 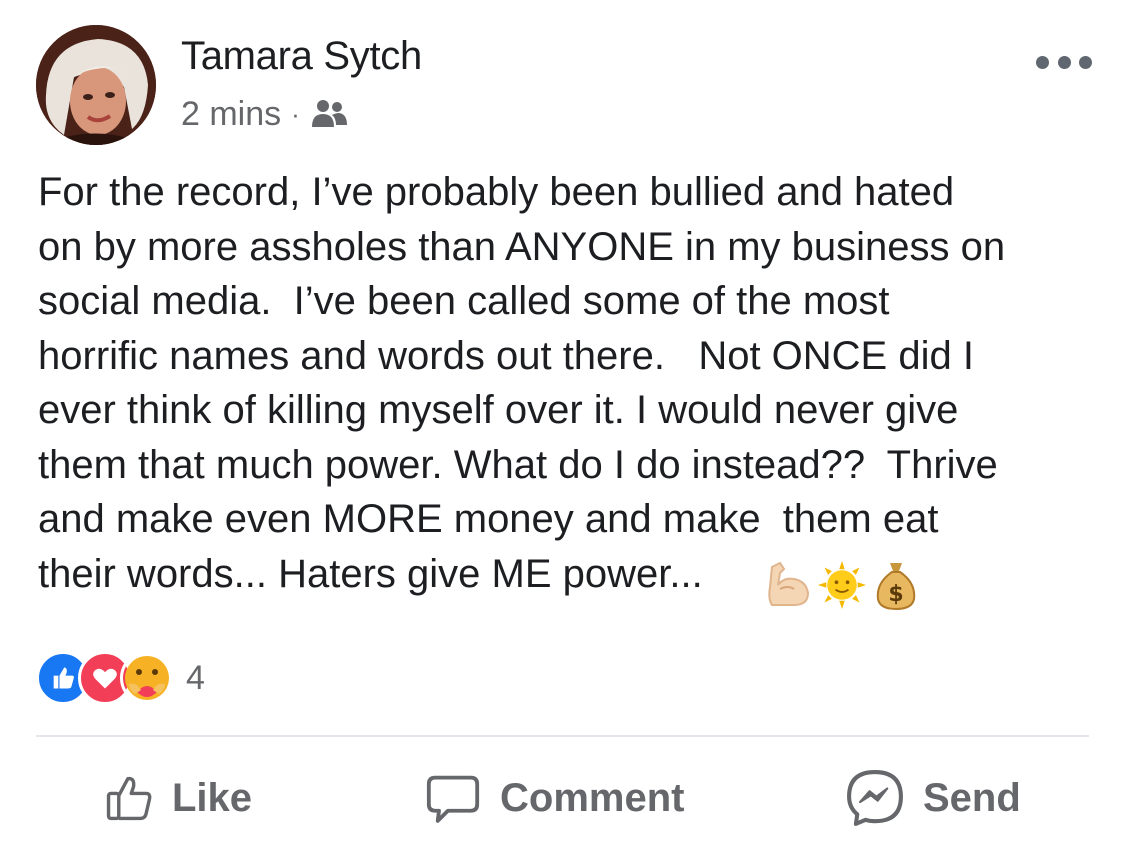 What do you see at coordinates (301, 56) in the screenshot?
I see `author-name: Tamara Sytch` at bounding box center [301, 56].